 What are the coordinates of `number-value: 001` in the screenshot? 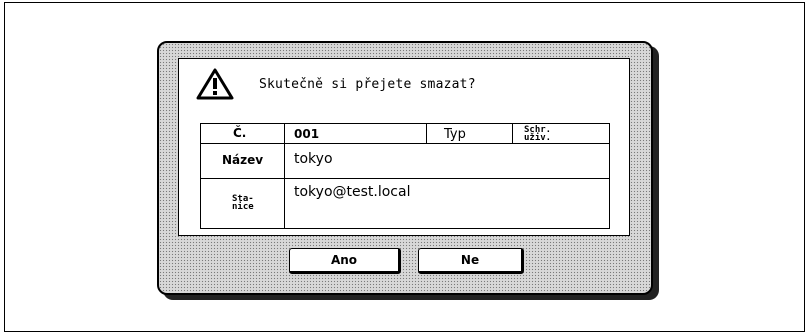 It's located at (307, 134).